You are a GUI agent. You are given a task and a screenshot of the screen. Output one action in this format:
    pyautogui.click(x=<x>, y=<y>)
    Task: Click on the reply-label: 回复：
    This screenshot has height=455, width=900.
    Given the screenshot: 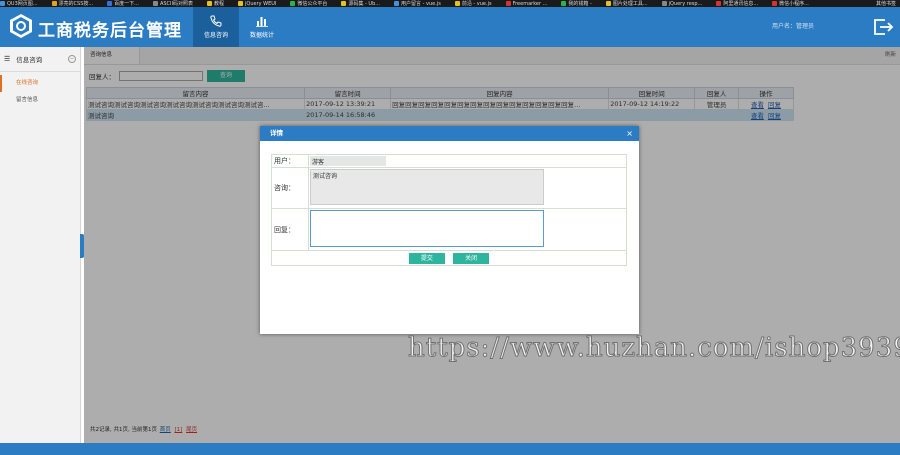 What is the action you would take?
    pyautogui.click(x=290, y=229)
    